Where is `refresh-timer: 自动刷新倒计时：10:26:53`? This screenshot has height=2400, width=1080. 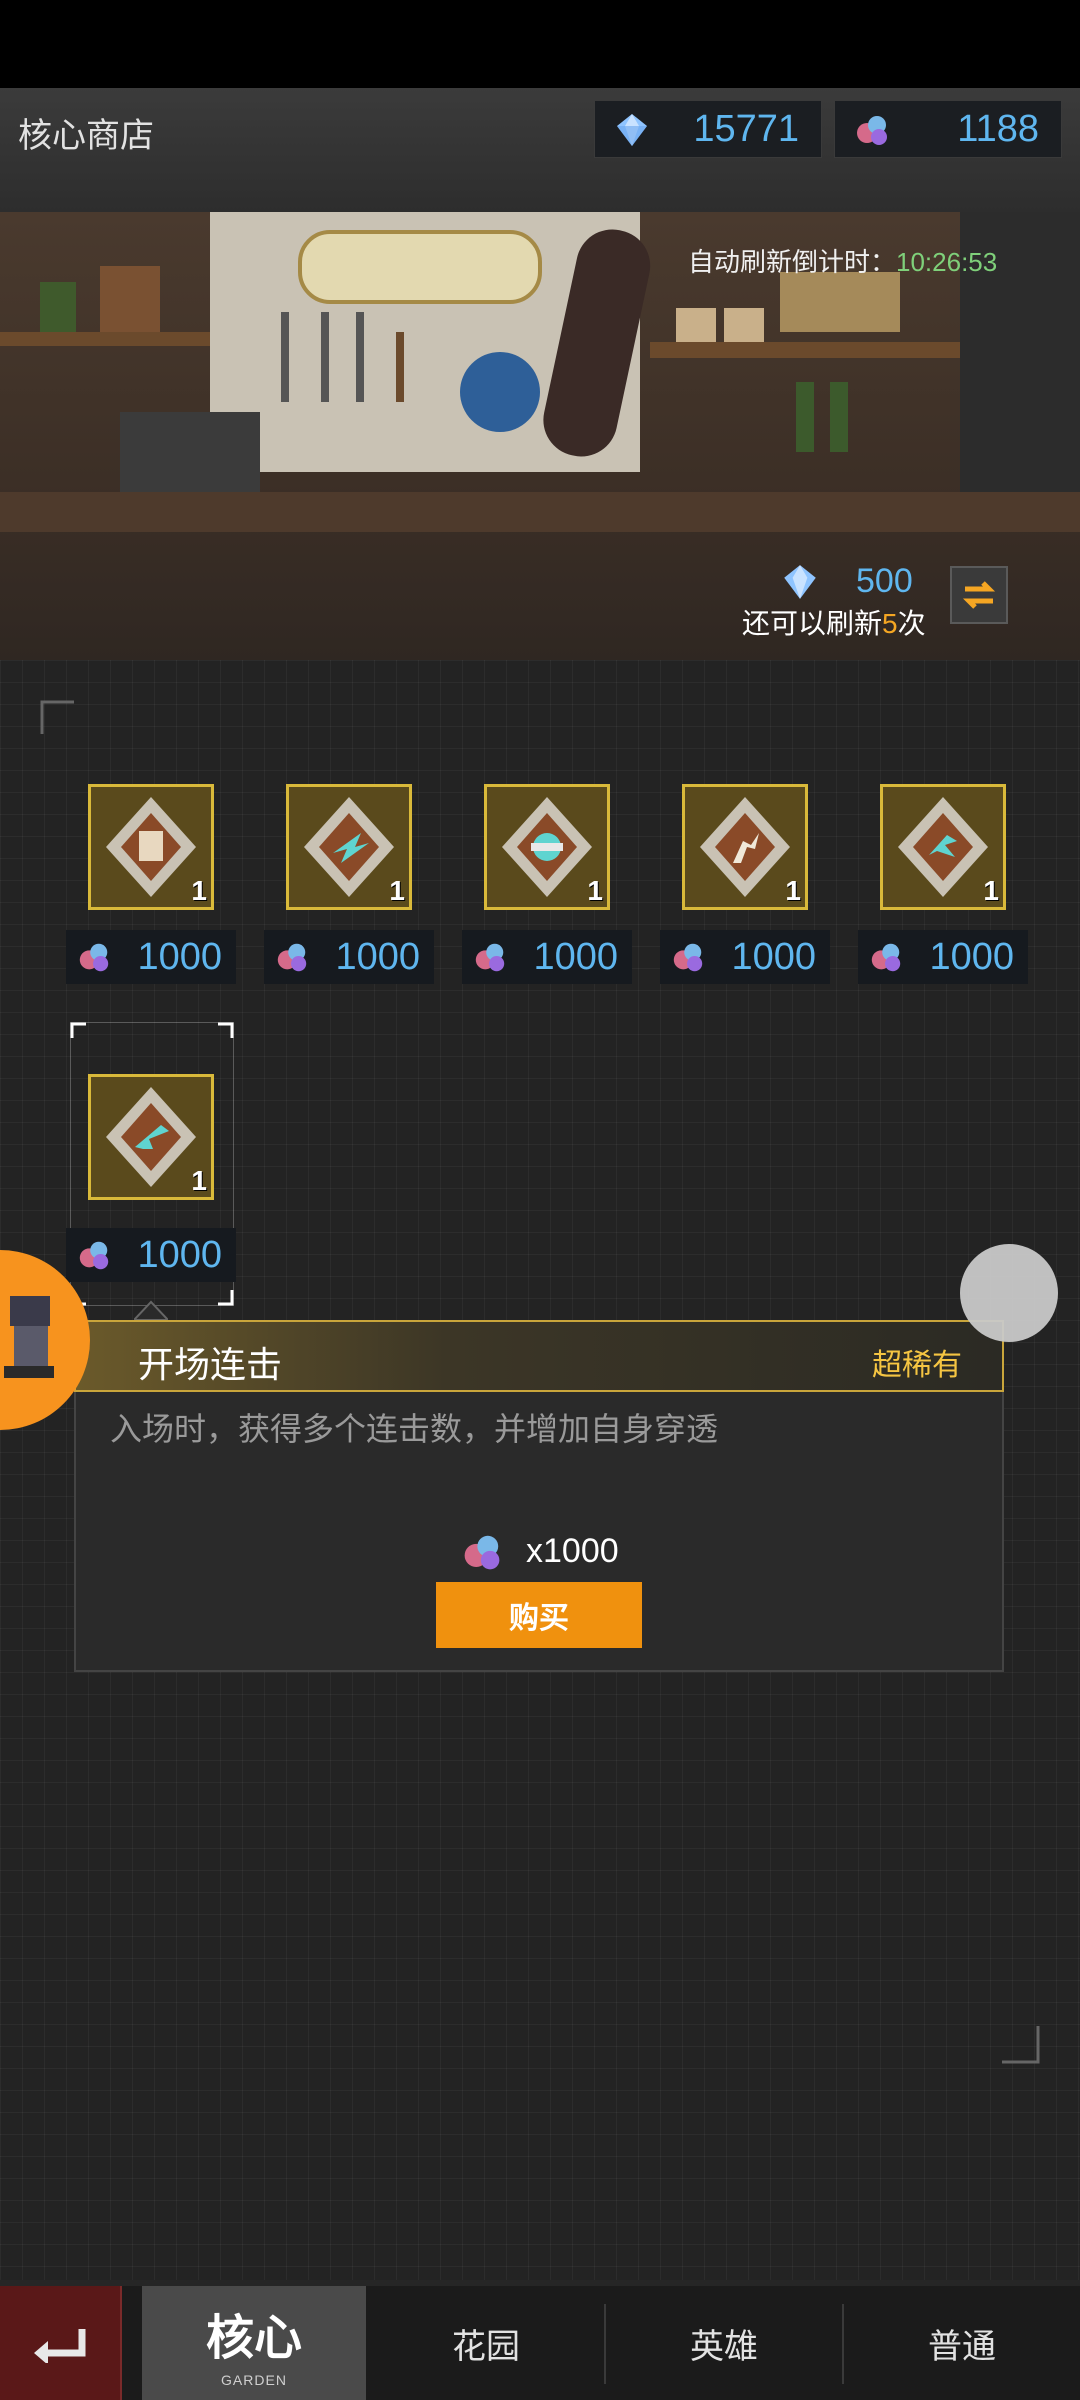 refresh-timer: 自动刷新倒计时：10:26:53 is located at coordinates (842, 260).